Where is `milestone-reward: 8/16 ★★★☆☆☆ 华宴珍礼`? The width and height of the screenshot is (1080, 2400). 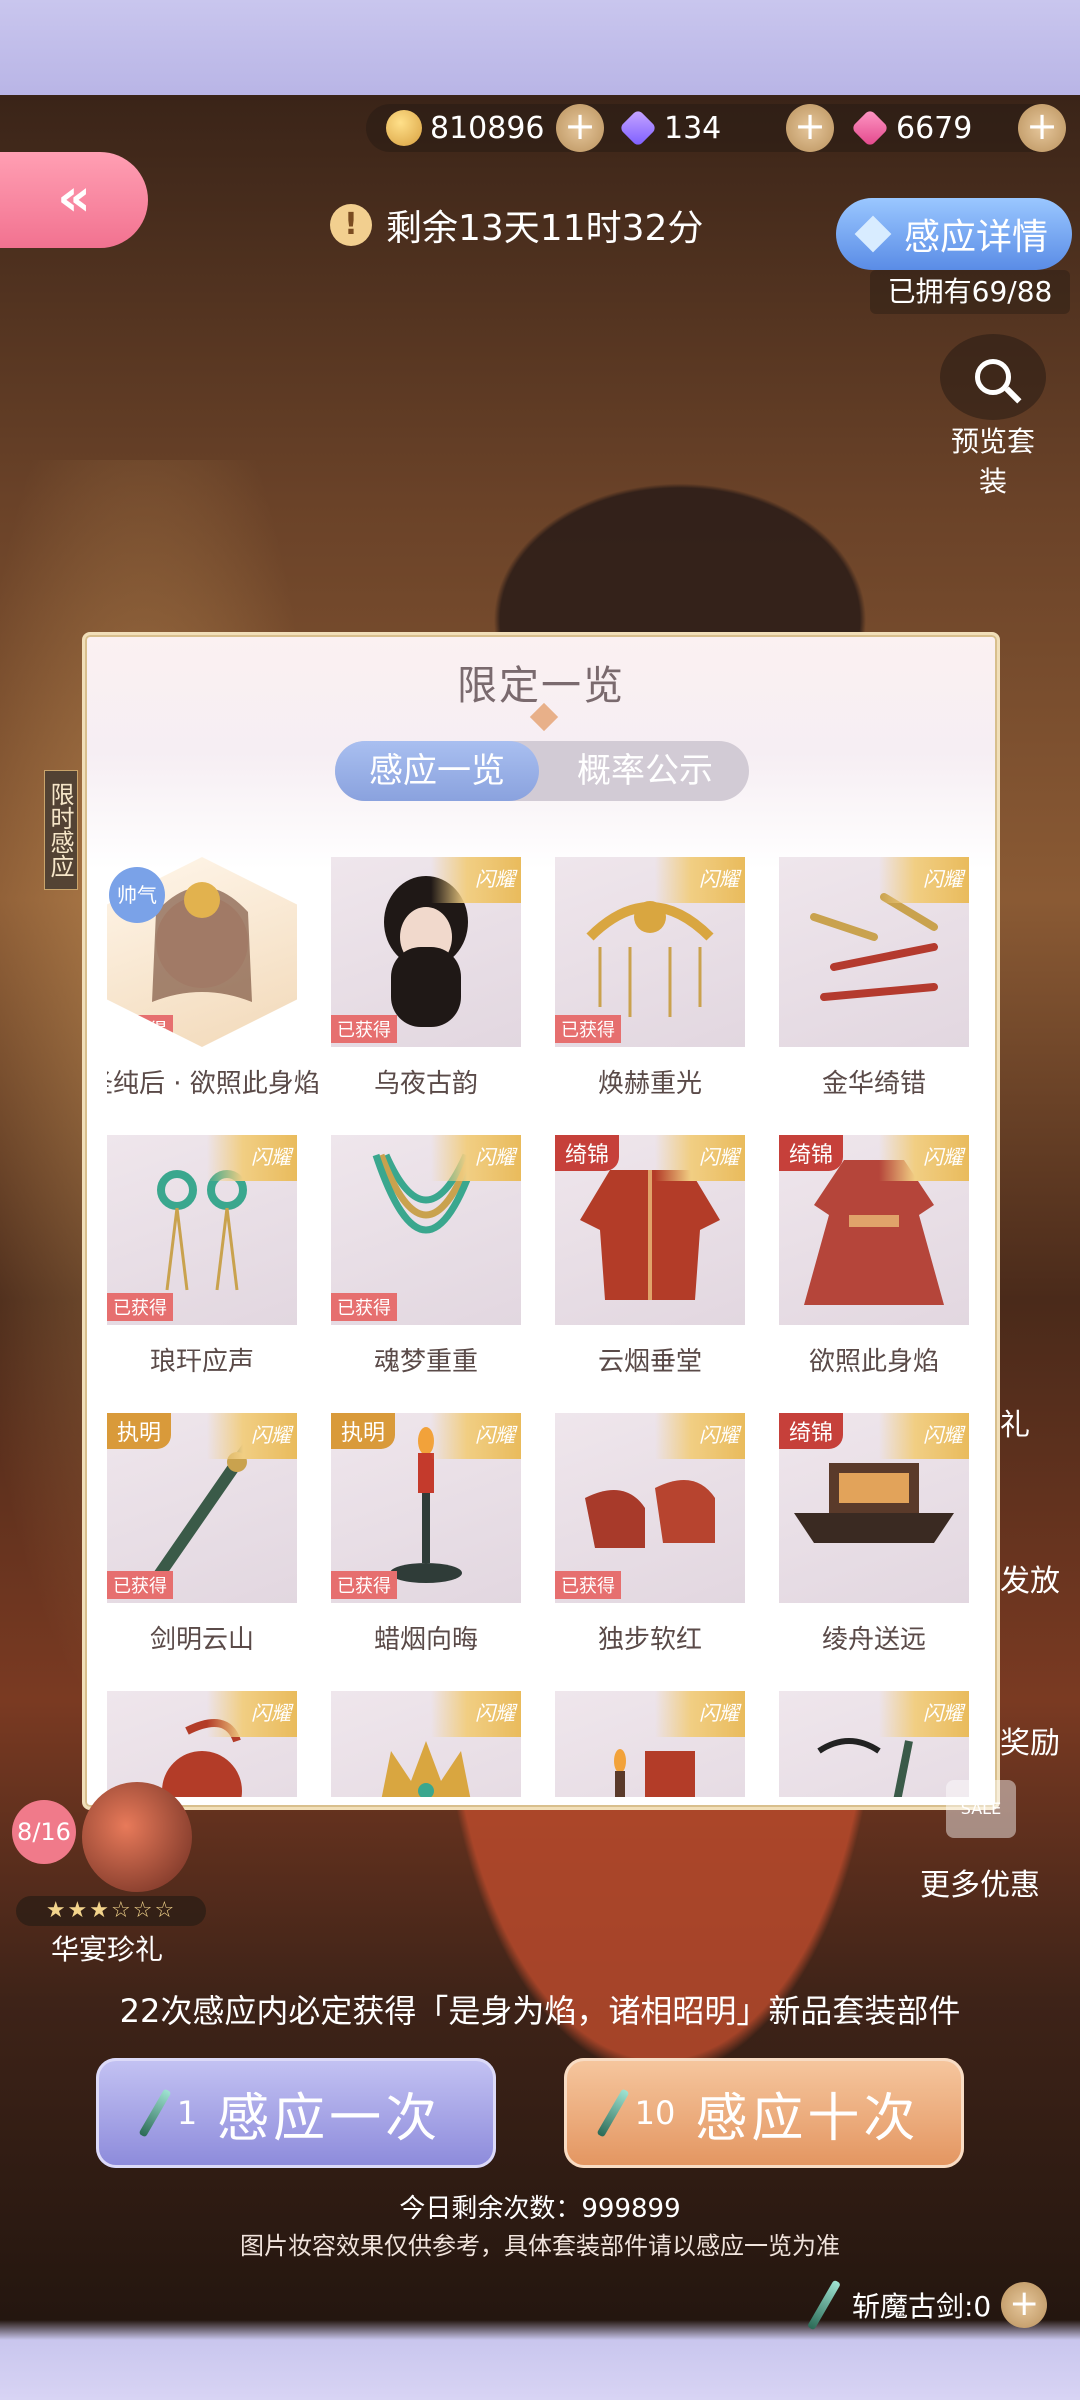
milestone-reward: 8/16 ★★★☆☆☆ 华宴珍礼 is located at coordinates (109, 1874).